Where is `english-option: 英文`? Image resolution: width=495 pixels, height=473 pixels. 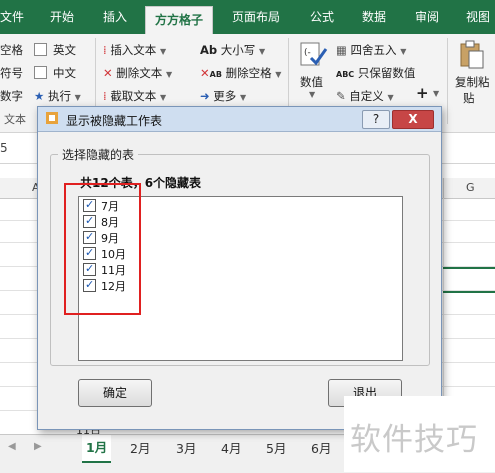
english-option: 英文 is located at coordinates (55, 50).